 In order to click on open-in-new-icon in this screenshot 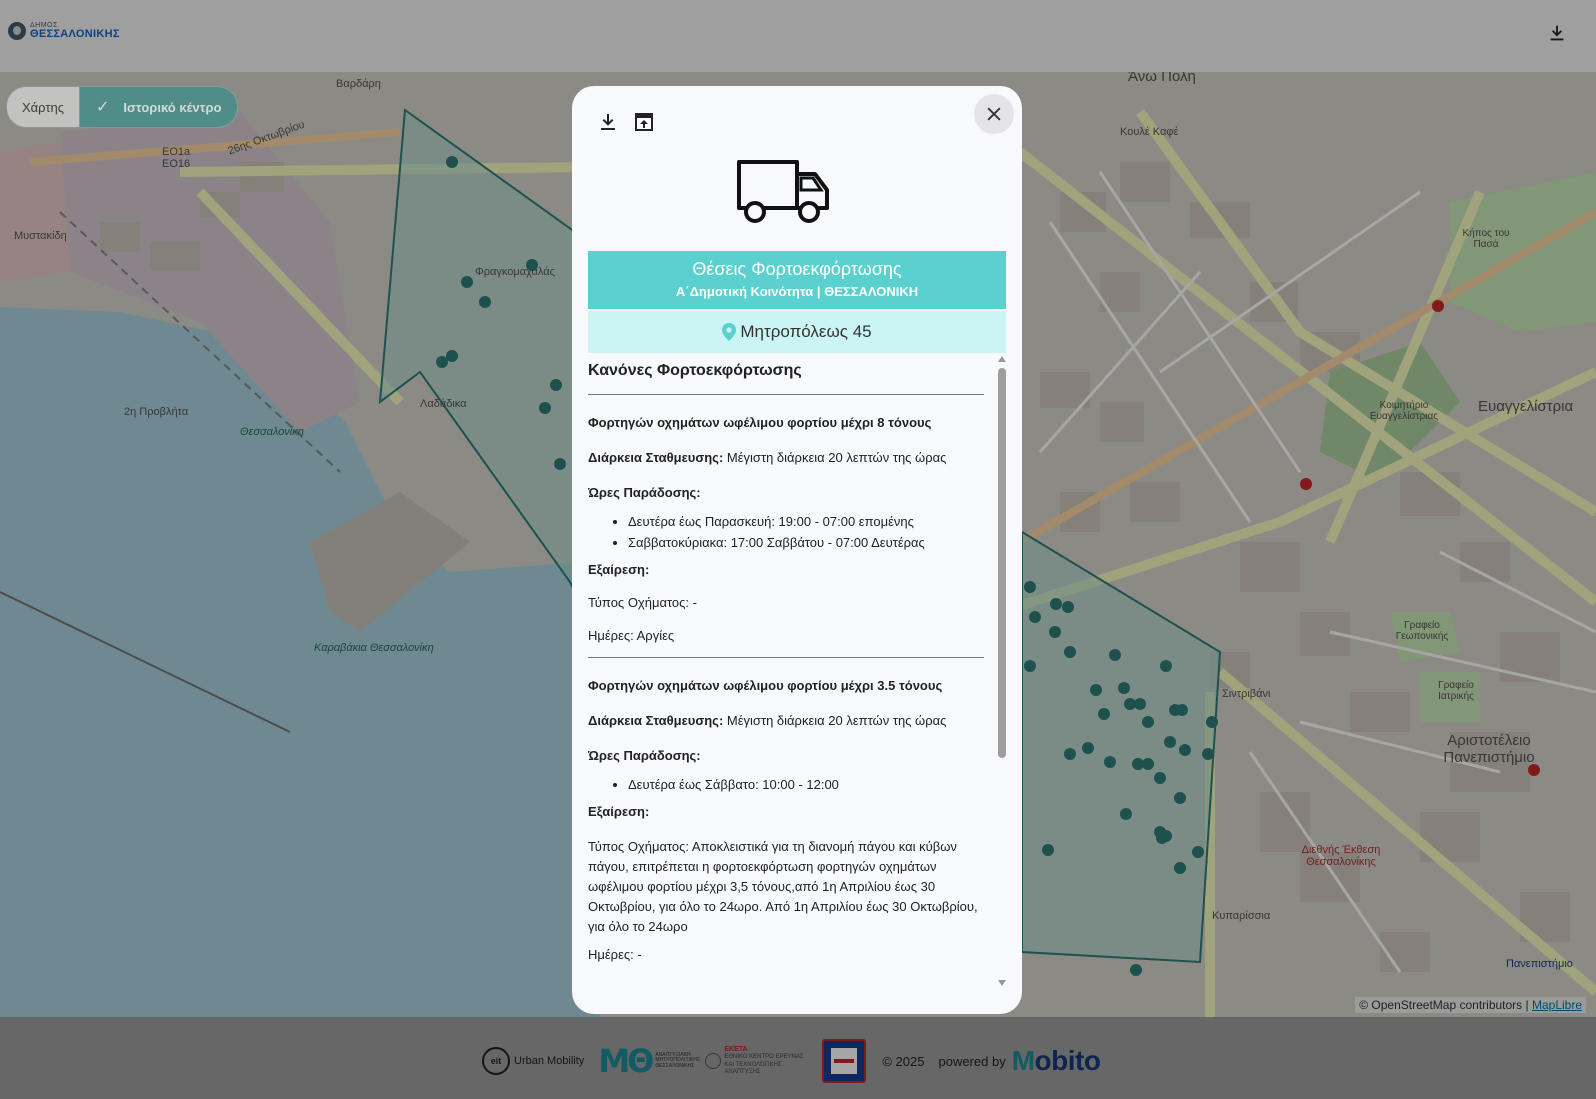, I will do `click(644, 122)`.